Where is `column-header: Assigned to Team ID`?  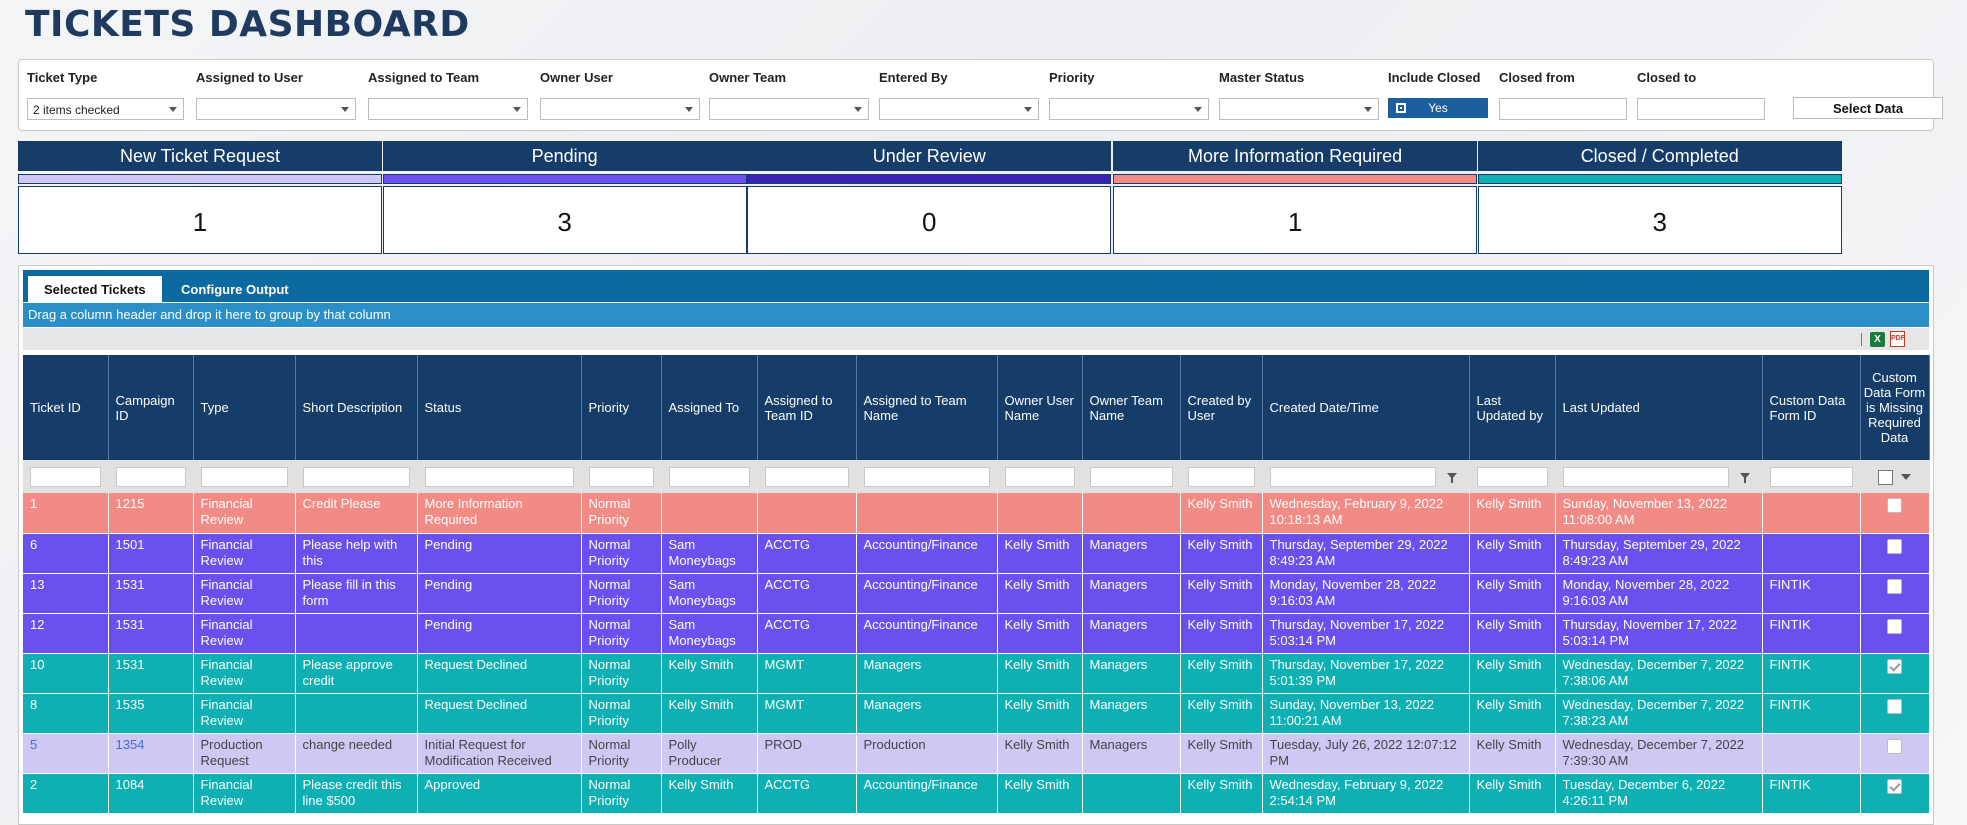
column-header: Assigned to Team ID is located at coordinates (807, 407).